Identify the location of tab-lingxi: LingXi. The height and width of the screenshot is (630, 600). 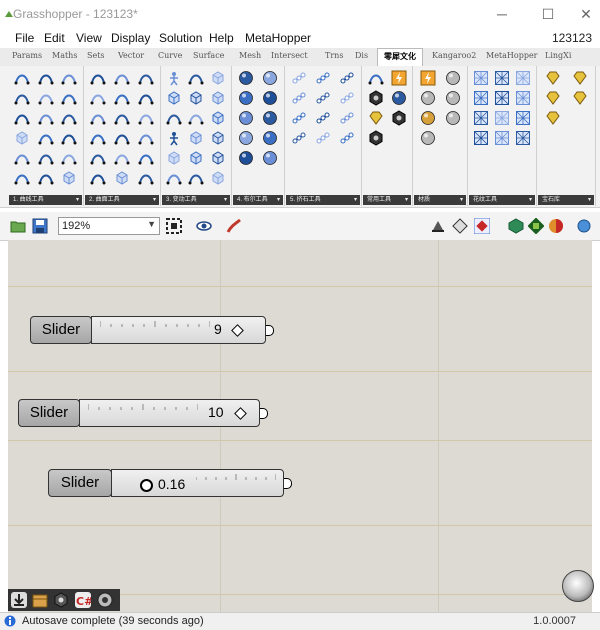
(558, 55).